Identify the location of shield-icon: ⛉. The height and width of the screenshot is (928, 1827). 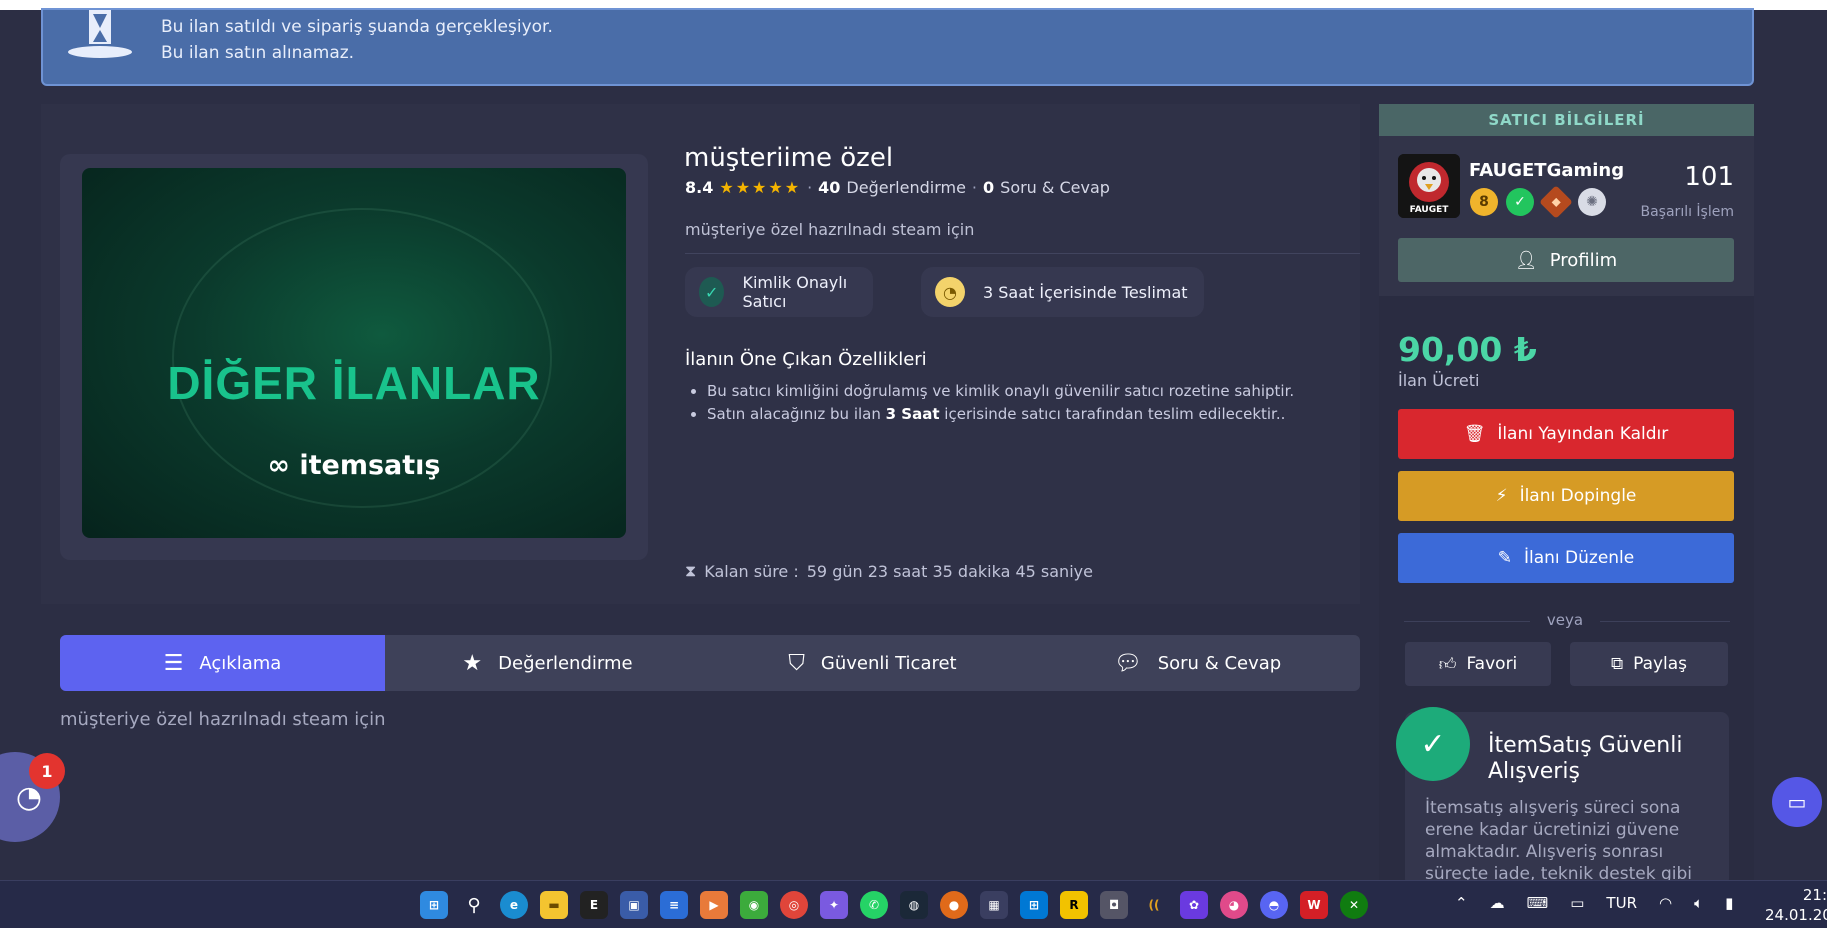
(796, 663).